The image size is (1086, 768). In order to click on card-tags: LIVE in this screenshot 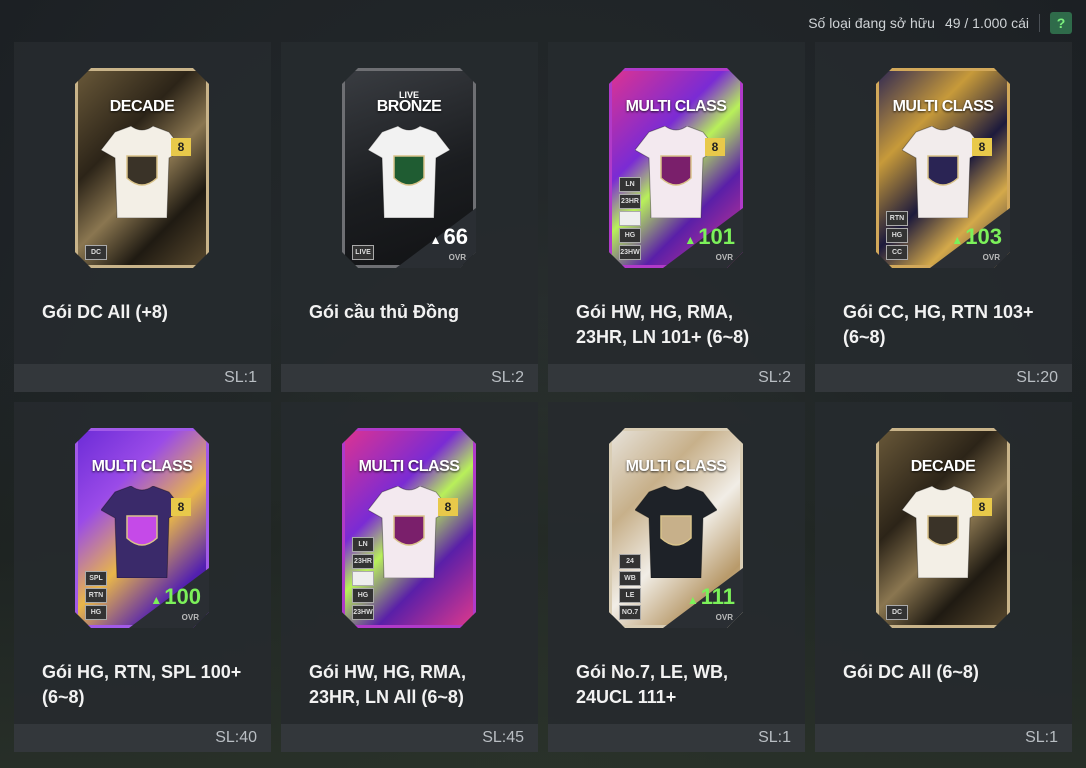, I will do `click(363, 252)`.